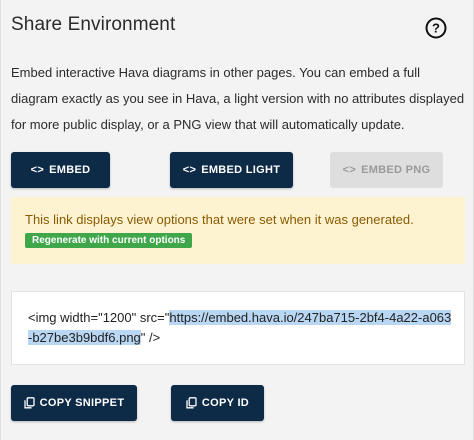 Image resolution: width=474 pixels, height=440 pixels. Describe the element at coordinates (93, 24) in the screenshot. I see `panel-title: Share Environment` at that location.